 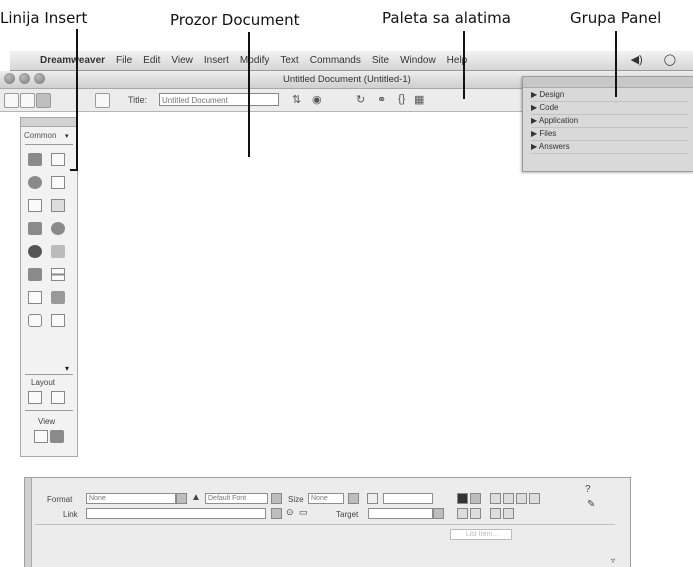 What do you see at coordinates (296, 499) in the screenshot?
I see `size-label: Size` at bounding box center [296, 499].